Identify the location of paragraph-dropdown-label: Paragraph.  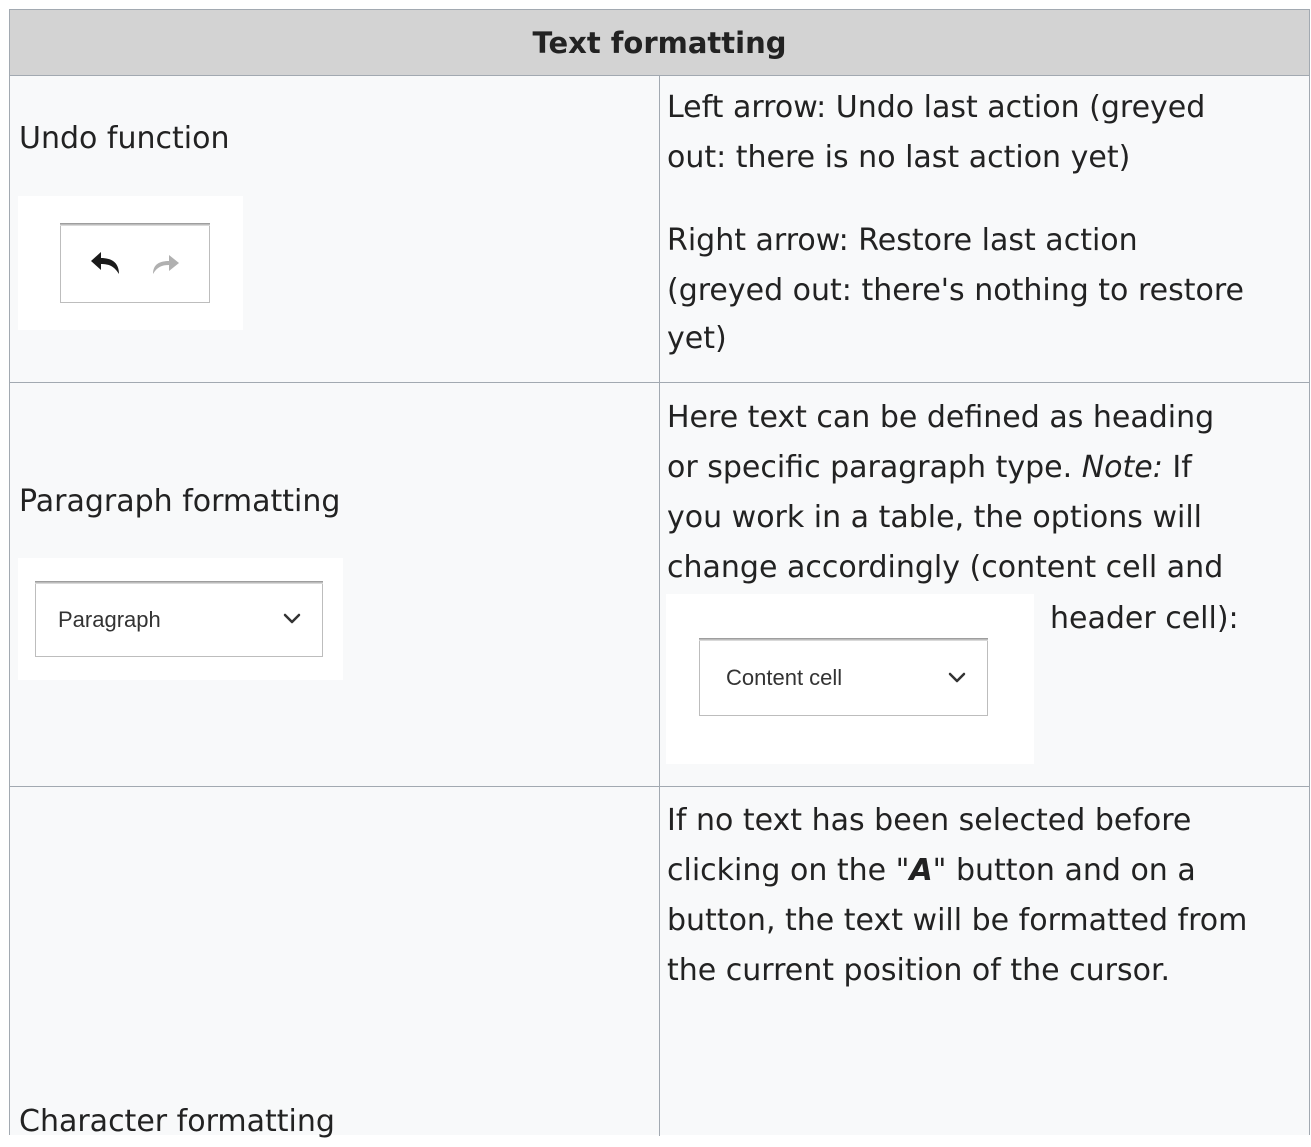
(109, 619).